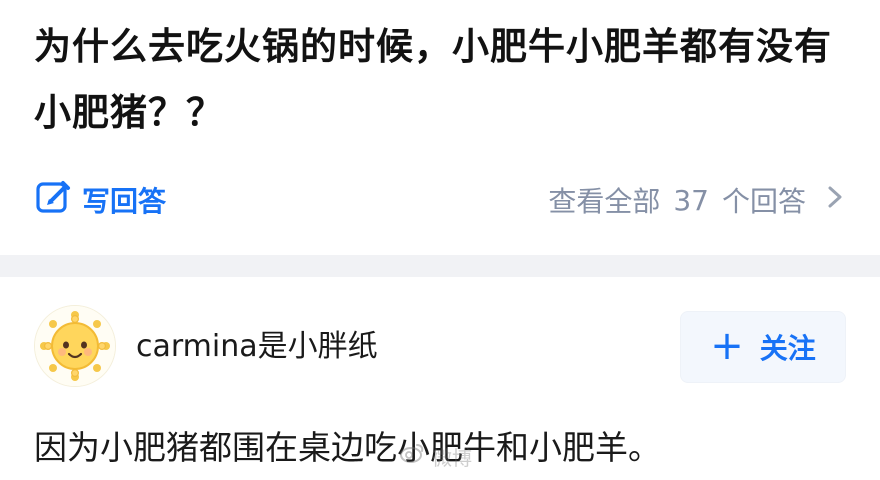 Image resolution: width=880 pixels, height=480 pixels. What do you see at coordinates (257, 347) in the screenshot?
I see `author-name: carmina是小胖纸` at bounding box center [257, 347].